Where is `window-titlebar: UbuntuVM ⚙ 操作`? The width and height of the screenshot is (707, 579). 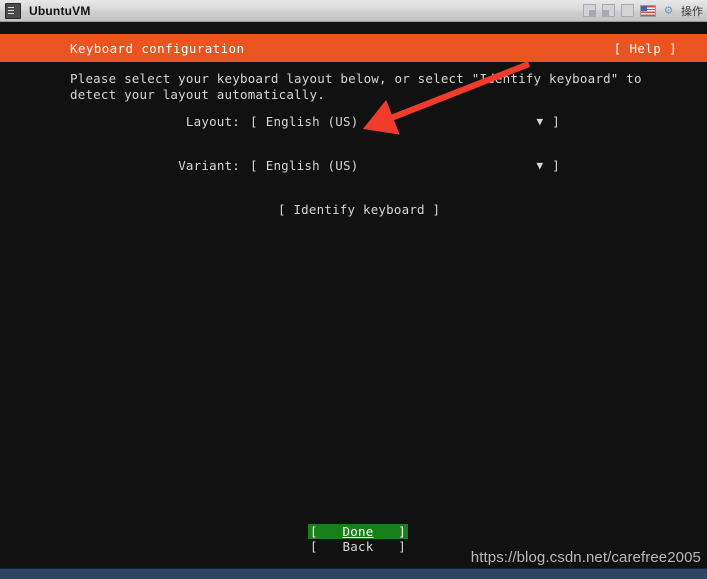 window-titlebar: UbuntuVM ⚙ 操作 is located at coordinates (353, 11).